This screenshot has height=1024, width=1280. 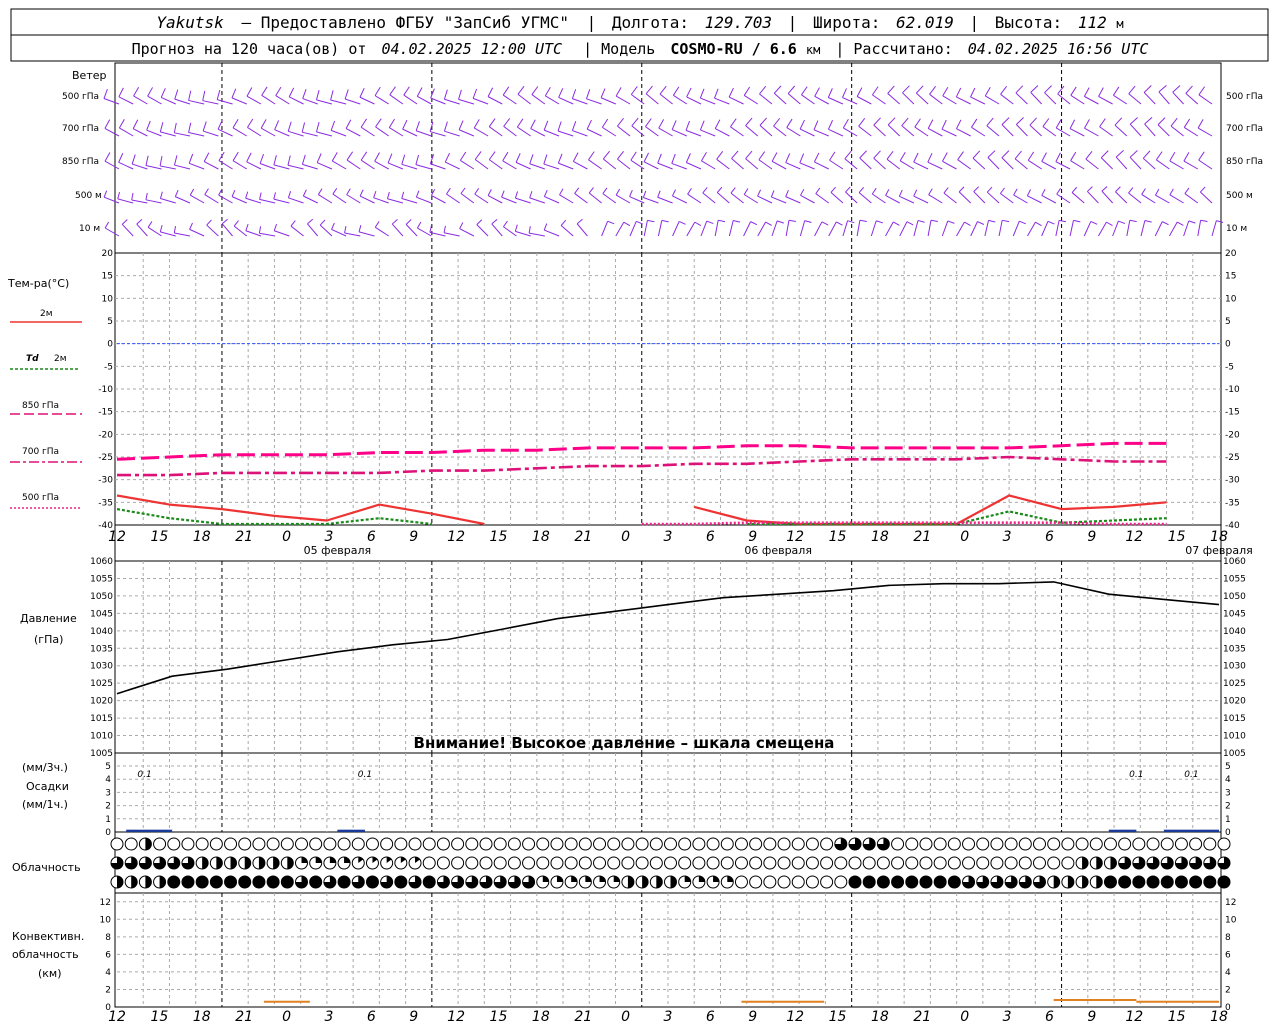 I want to click on temp-tick-right: -10, so click(x=1232, y=390).